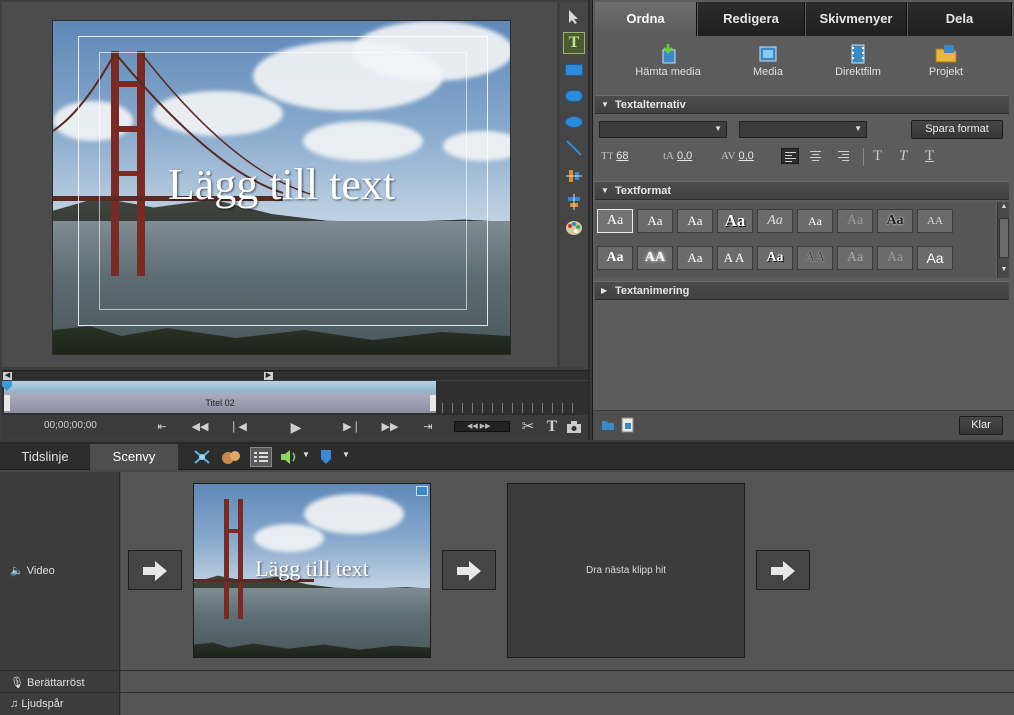 Image resolution: width=1014 pixels, height=715 pixels. What do you see at coordinates (574, 17) in the screenshot?
I see `arrow-pointer-icon` at bounding box center [574, 17].